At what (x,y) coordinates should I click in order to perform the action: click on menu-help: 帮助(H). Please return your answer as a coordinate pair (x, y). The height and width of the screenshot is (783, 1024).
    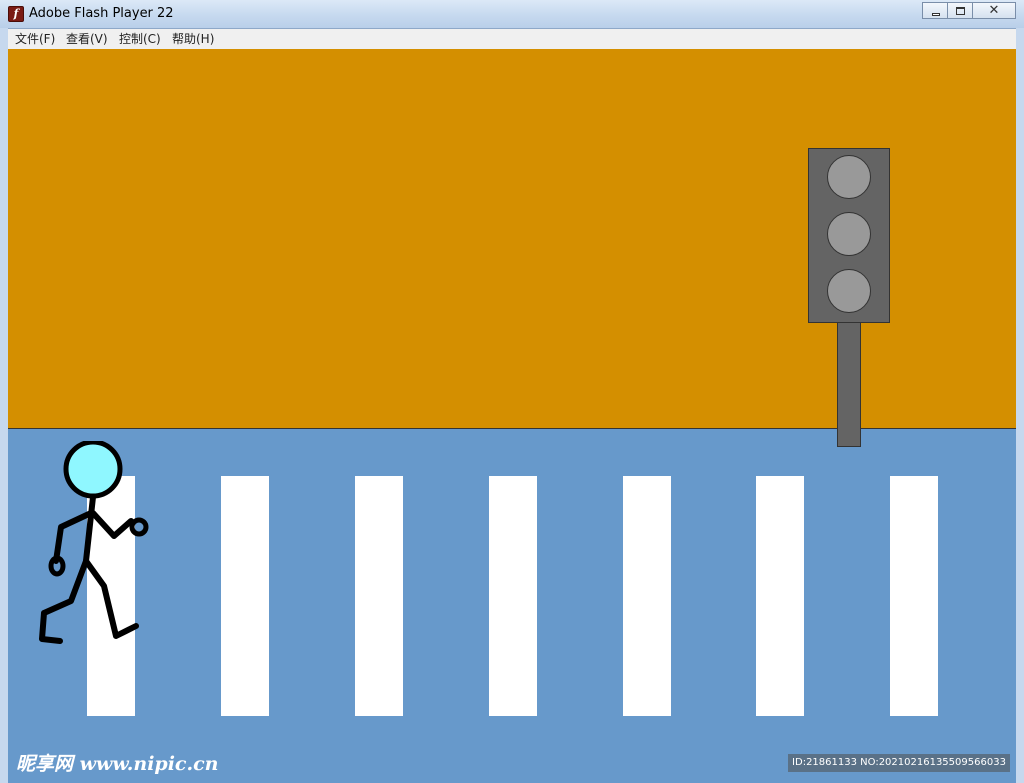
    Looking at the image, I should click on (193, 39).